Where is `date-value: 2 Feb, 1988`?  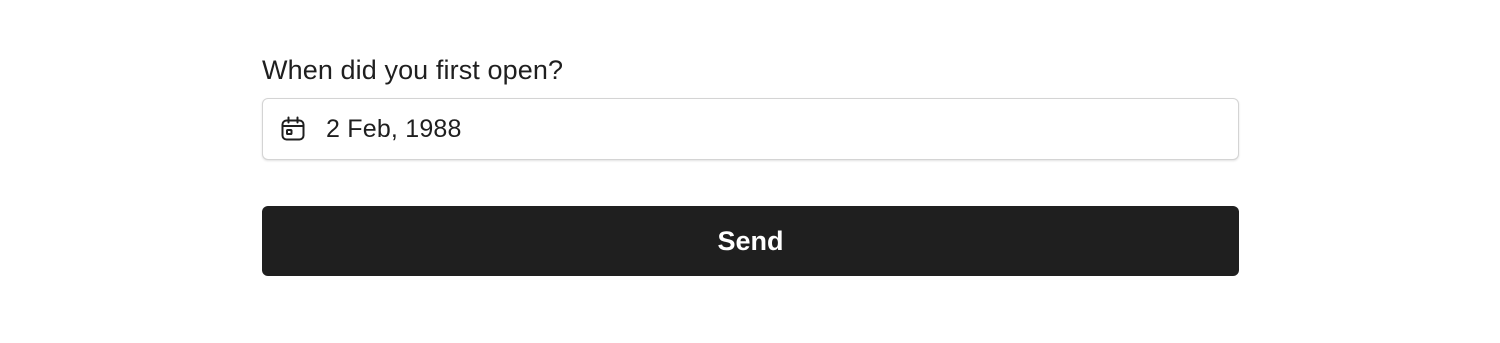 date-value: 2 Feb, 1988 is located at coordinates (394, 129).